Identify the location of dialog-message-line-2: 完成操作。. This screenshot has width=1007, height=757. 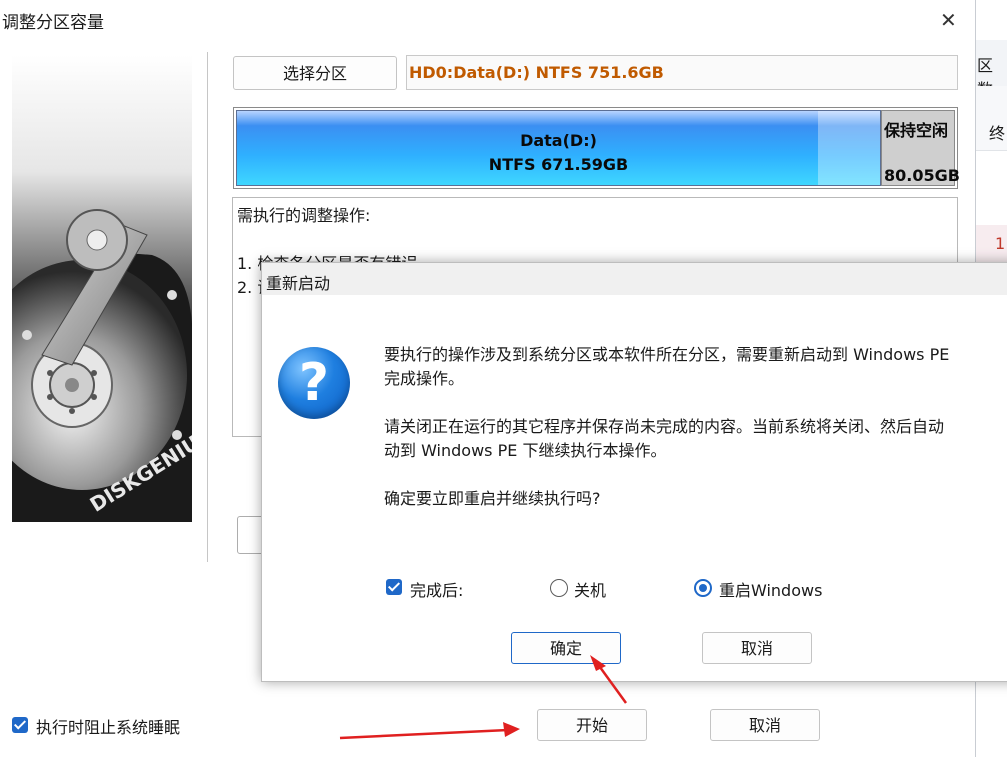
(424, 378).